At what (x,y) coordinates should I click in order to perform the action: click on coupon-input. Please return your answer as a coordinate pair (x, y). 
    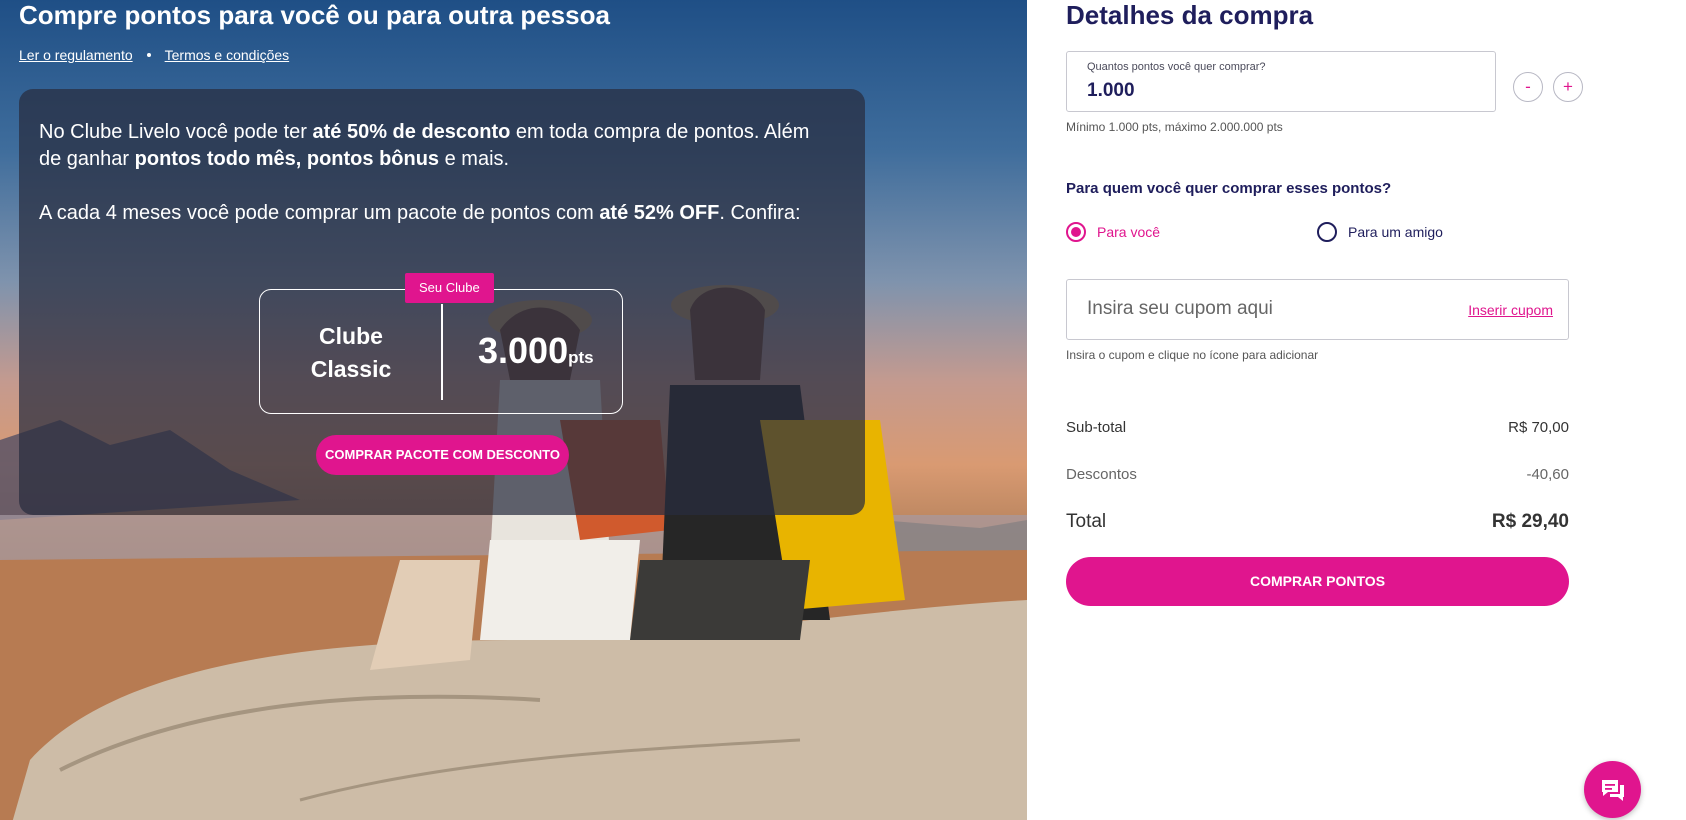
    Looking at the image, I should click on (1267, 309).